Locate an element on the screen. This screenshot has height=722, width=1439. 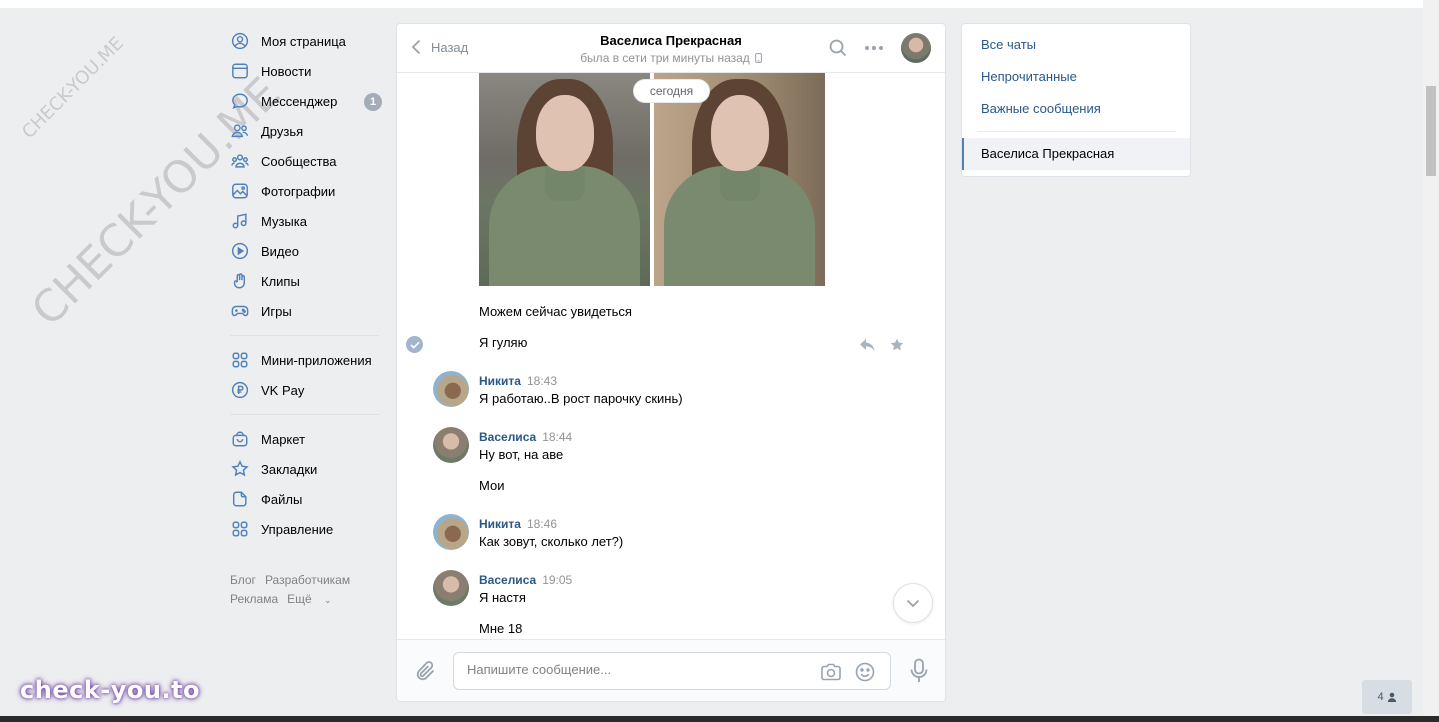
photo-attachments is located at coordinates (652, 179).